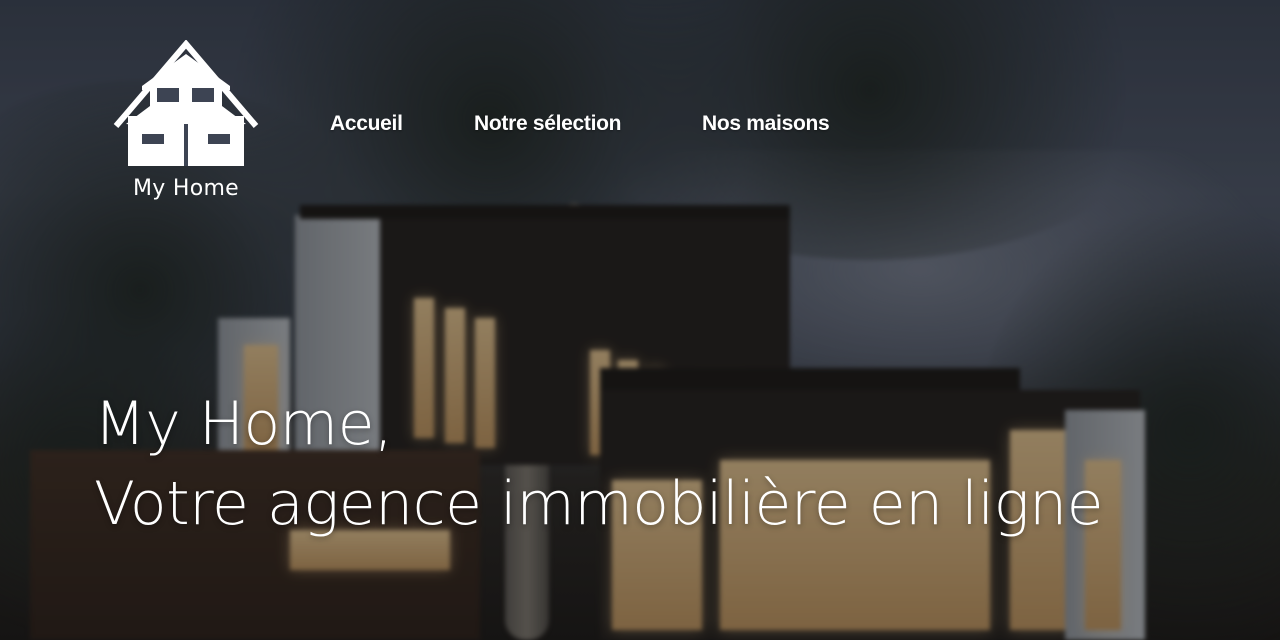 The height and width of the screenshot is (640, 1280). What do you see at coordinates (548, 124) in the screenshot?
I see `nav-item-notre-selection: Notre sélection` at bounding box center [548, 124].